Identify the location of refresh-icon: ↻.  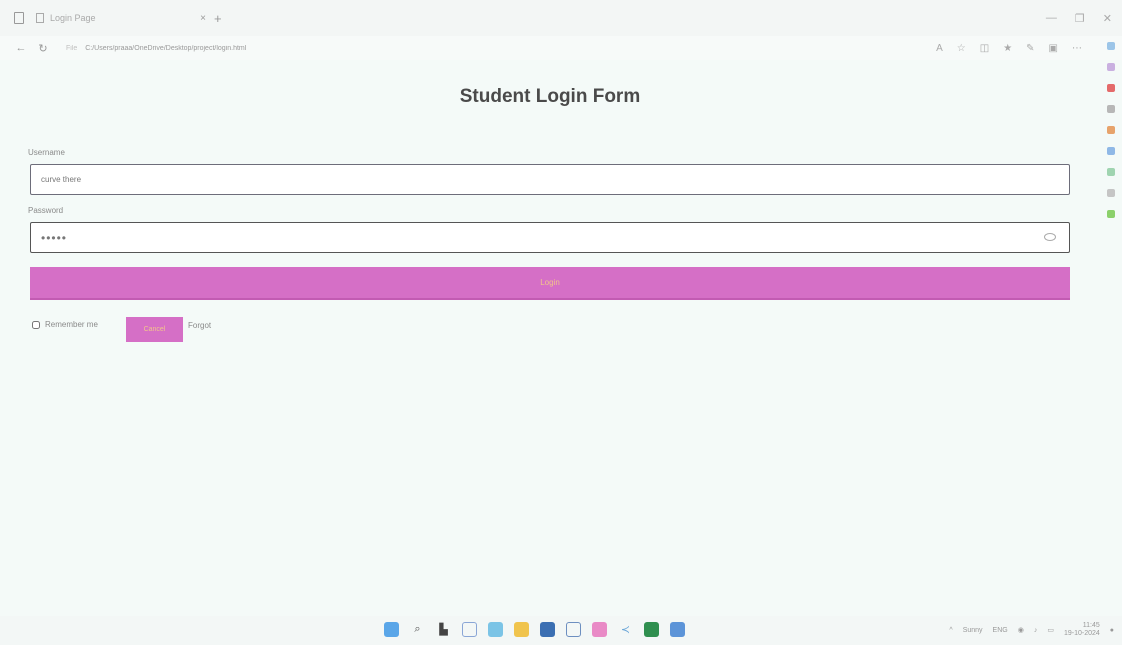
(43, 48).